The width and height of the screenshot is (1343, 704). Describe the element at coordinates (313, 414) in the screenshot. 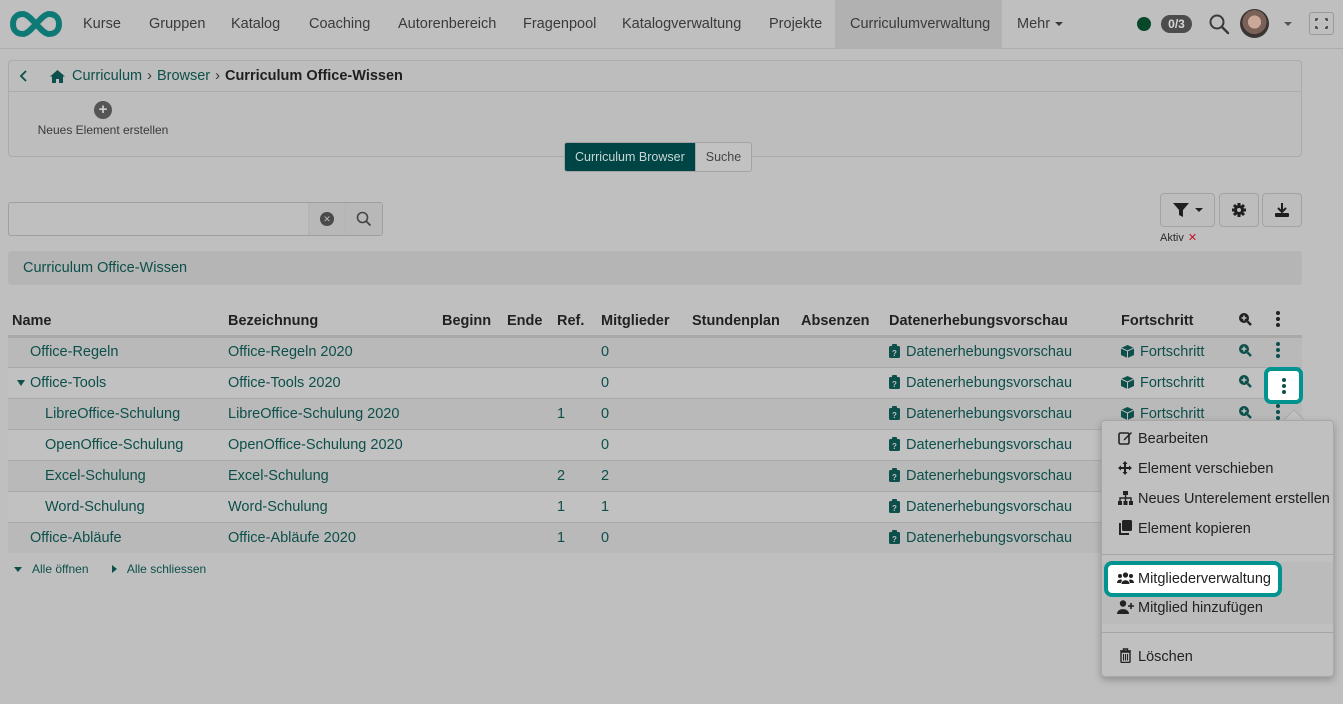

I see `element-bezeichnung-link: LibreOffice-Schulung 2020` at that location.